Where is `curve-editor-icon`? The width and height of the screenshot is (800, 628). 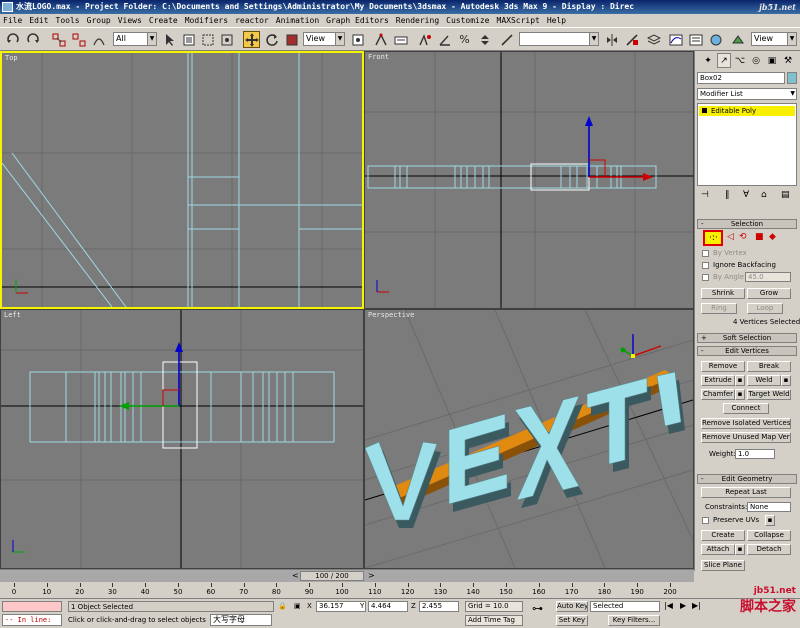 curve-editor-icon is located at coordinates (675, 39).